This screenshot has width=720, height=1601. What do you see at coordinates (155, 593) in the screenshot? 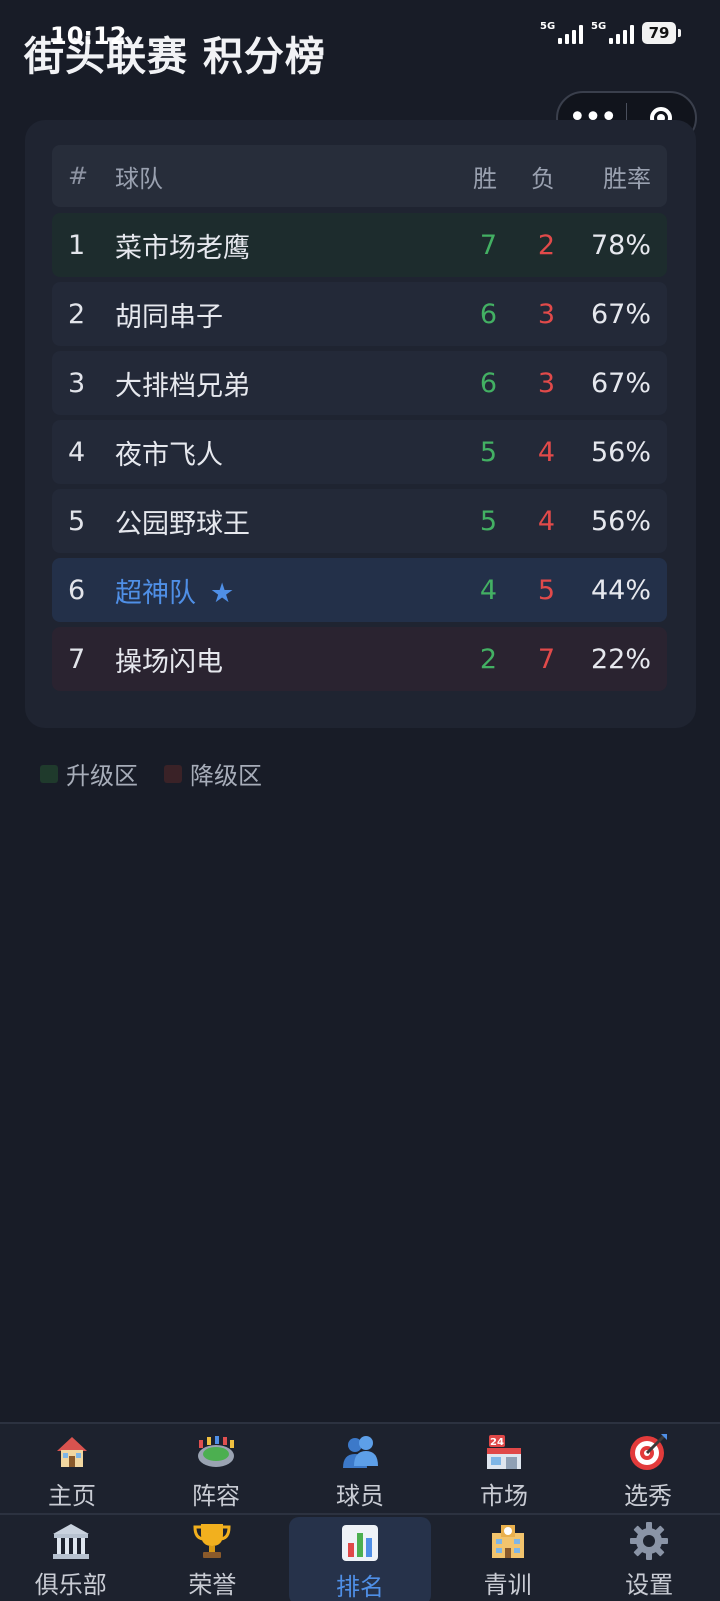
I see `row-team-name: 超神队` at bounding box center [155, 593].